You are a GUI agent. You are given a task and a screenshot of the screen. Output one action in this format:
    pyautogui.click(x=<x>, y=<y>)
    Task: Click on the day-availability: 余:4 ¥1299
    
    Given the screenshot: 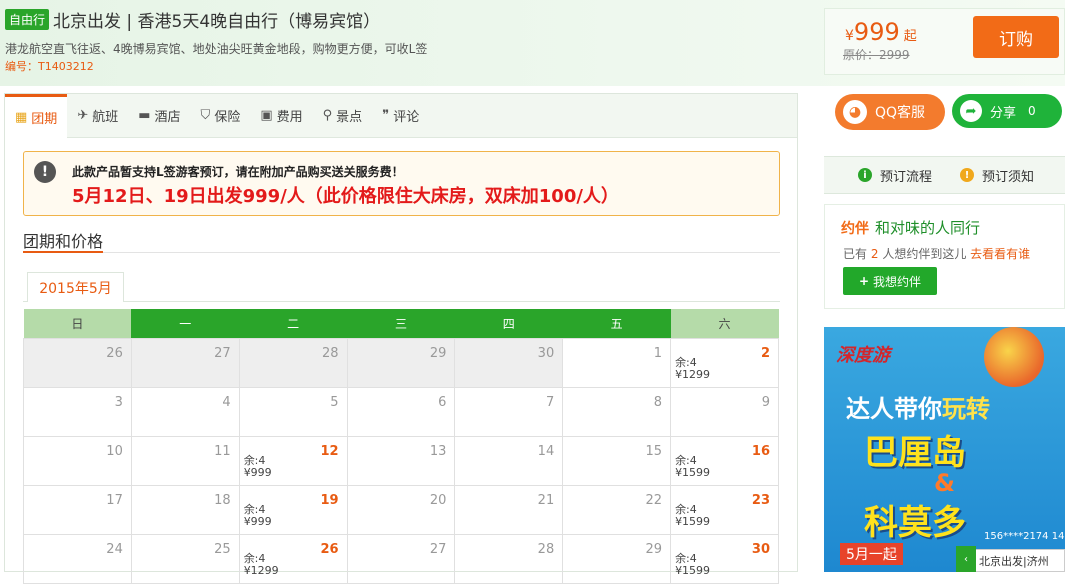 What is the action you would take?
    pyautogui.click(x=692, y=368)
    